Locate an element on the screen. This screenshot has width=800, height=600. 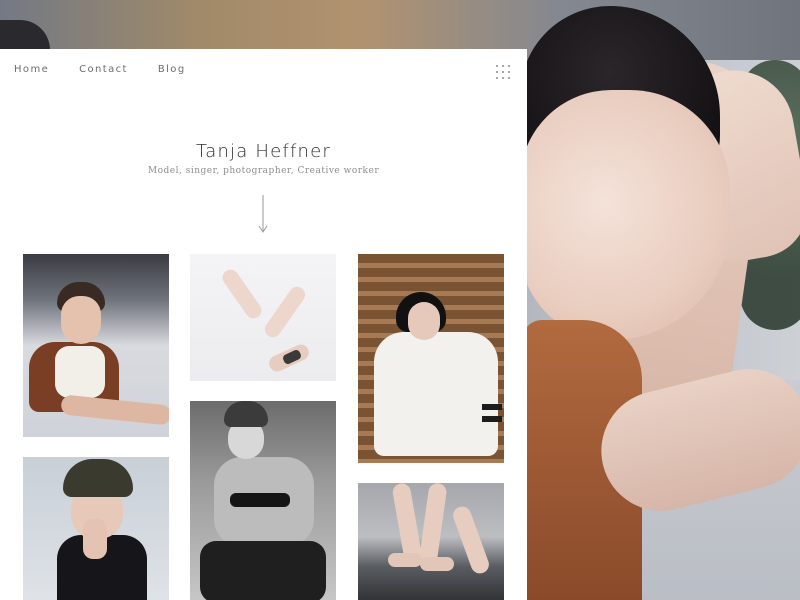
photo-portrait-jacket is located at coordinates (96, 345).